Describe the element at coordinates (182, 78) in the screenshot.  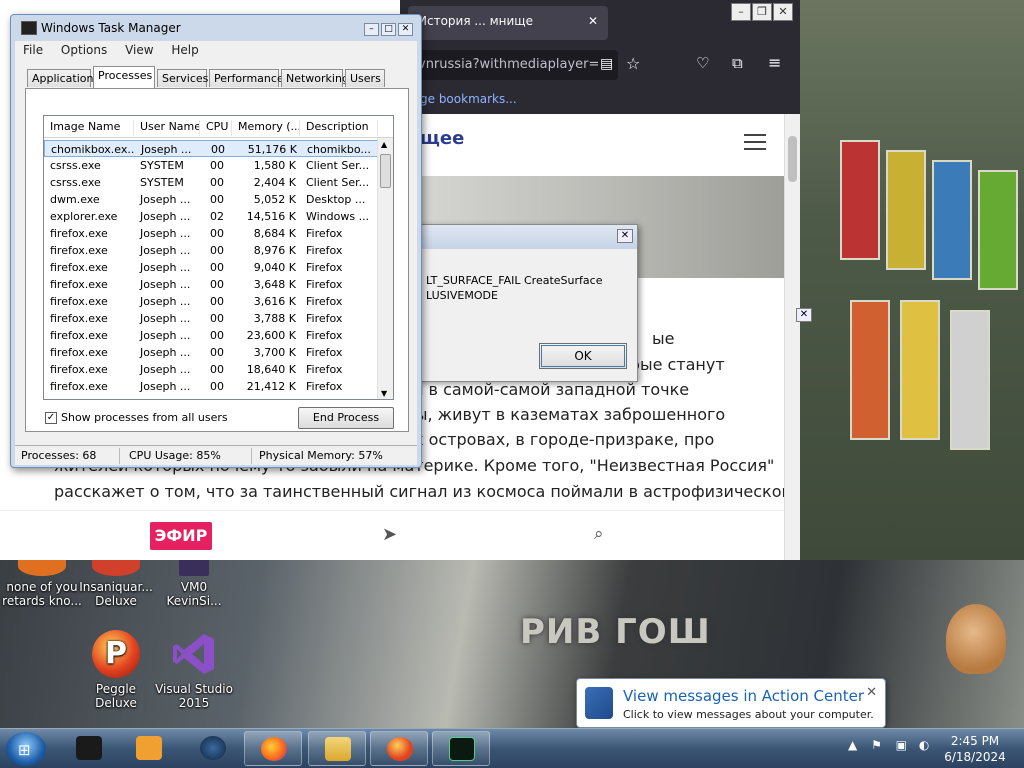
I see `tab-services: Services` at that location.